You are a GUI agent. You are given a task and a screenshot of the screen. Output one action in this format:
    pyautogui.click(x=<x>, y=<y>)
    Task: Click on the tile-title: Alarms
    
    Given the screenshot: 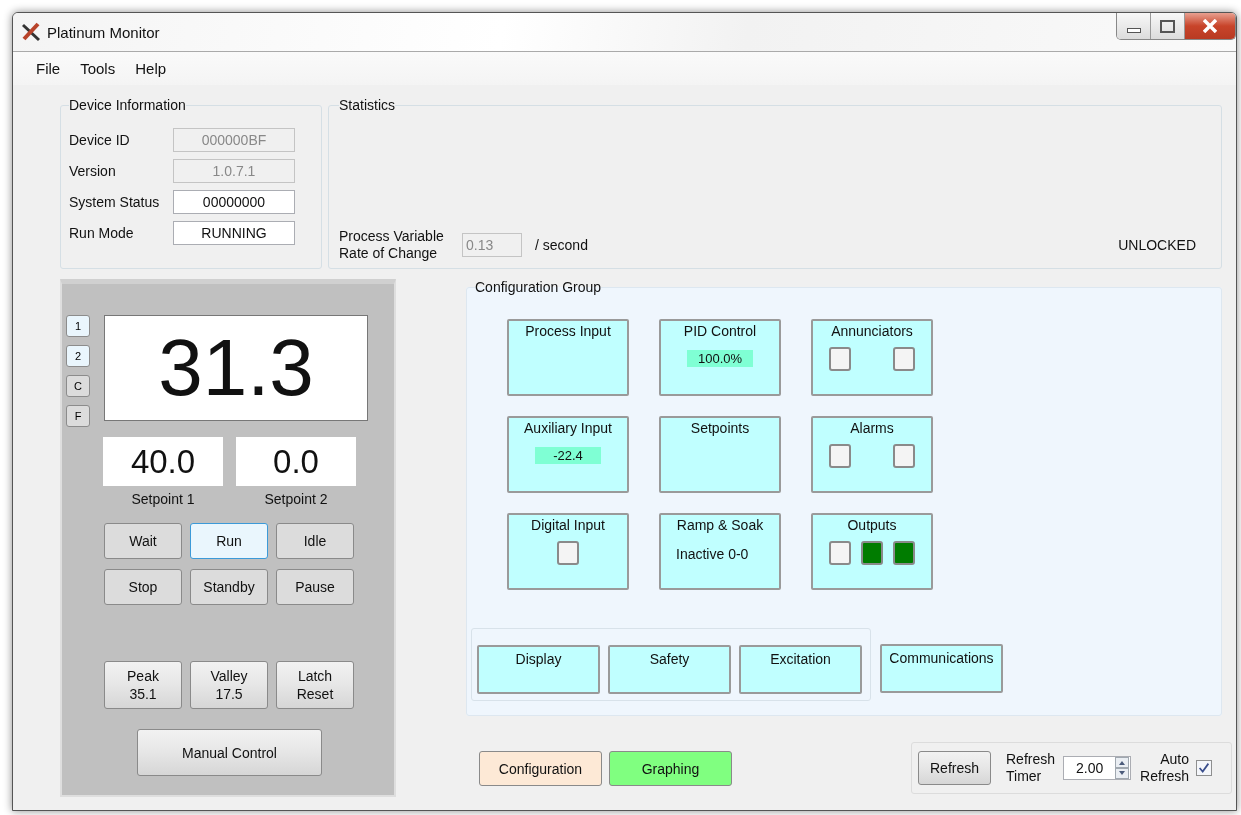 What is the action you would take?
    pyautogui.click(x=872, y=428)
    